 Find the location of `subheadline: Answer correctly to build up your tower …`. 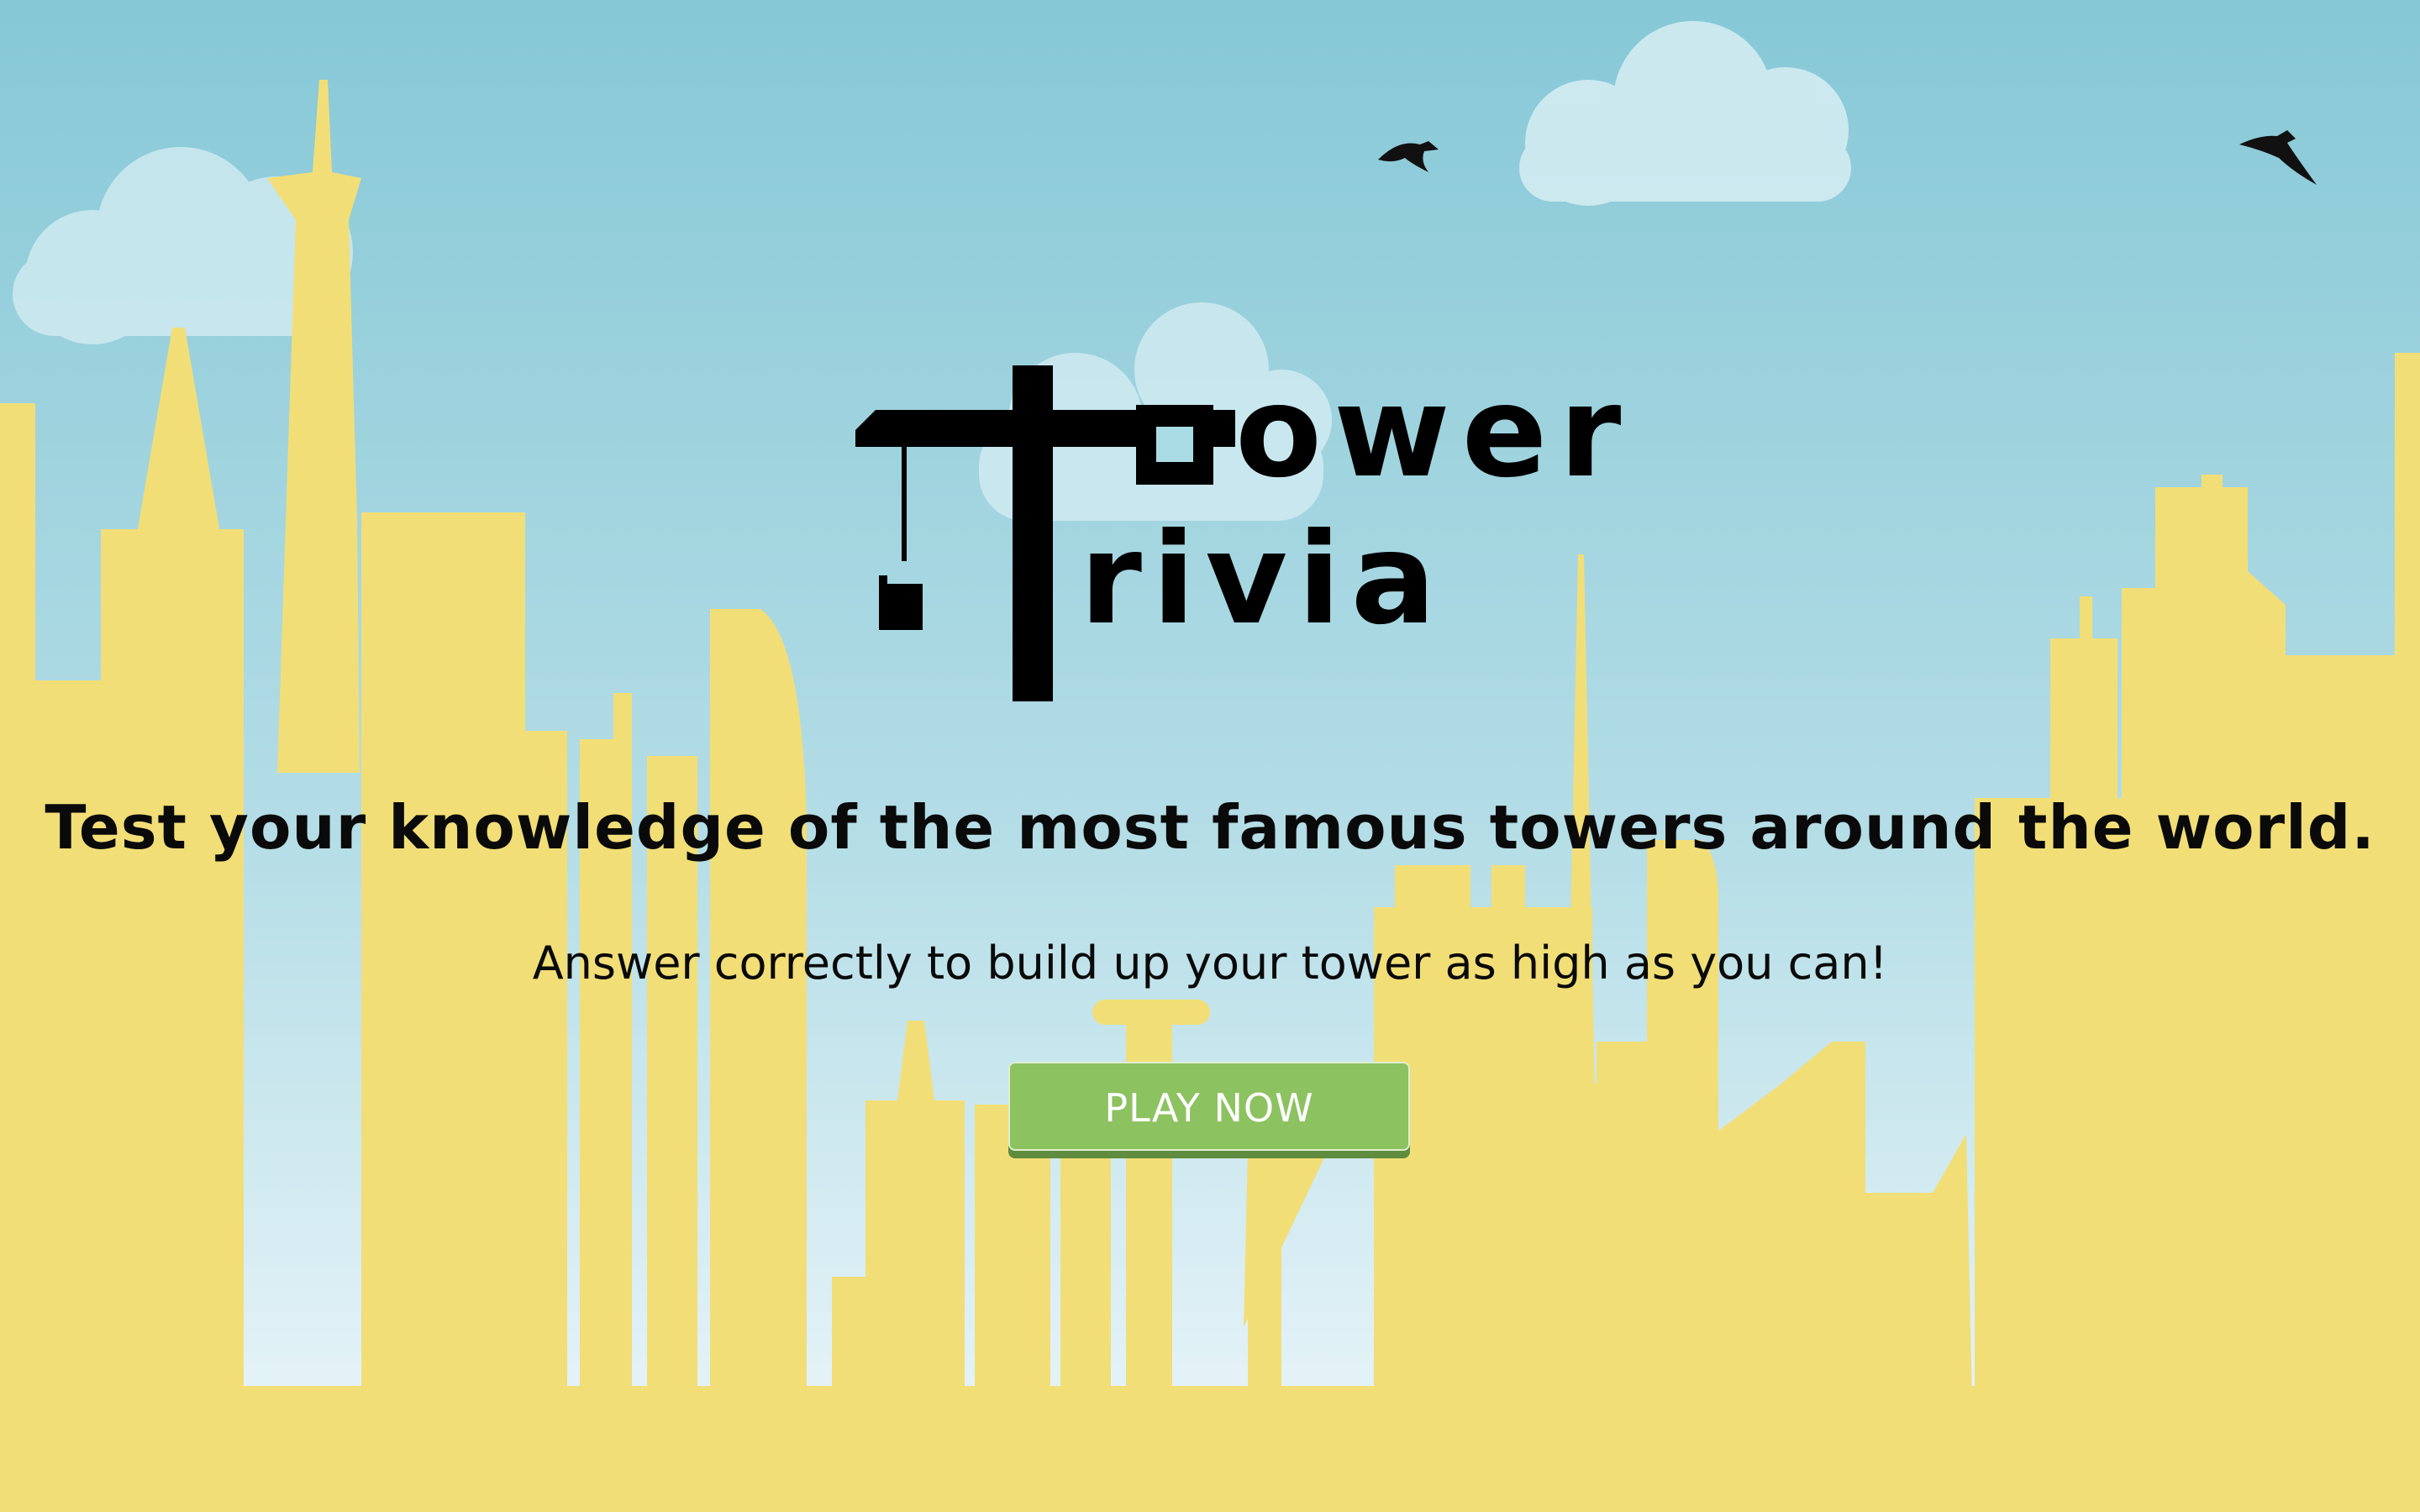

subheadline: Answer correctly to build up your tower … is located at coordinates (1210, 963).